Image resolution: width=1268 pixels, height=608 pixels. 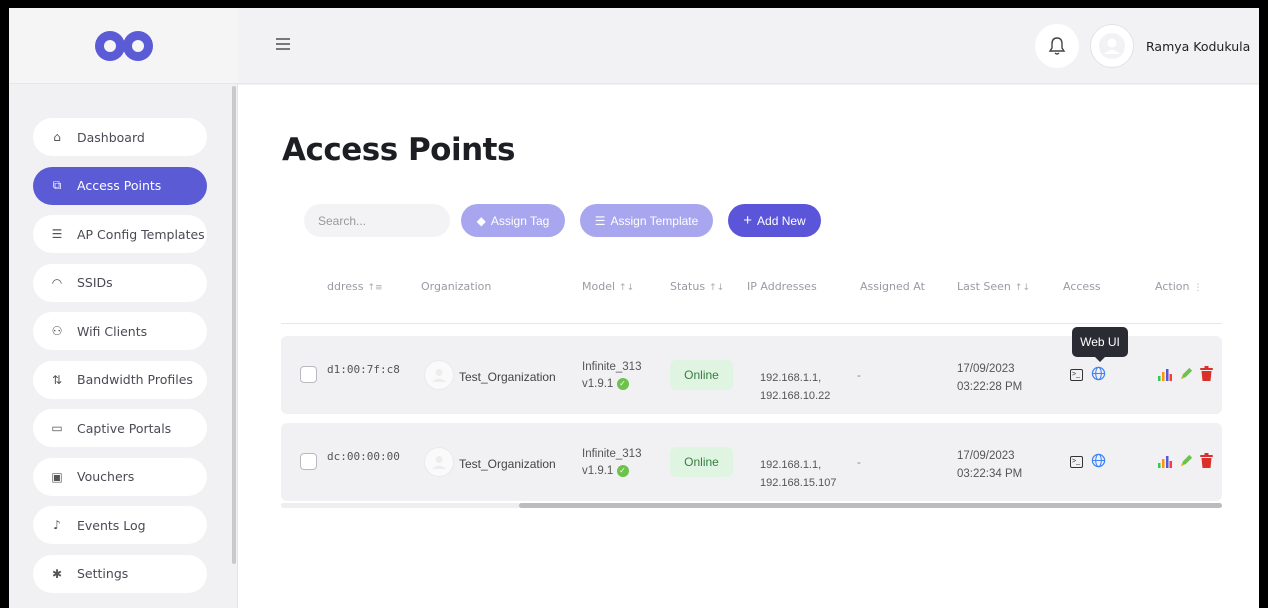 I want to click on column-label: Organization, so click(x=456, y=286).